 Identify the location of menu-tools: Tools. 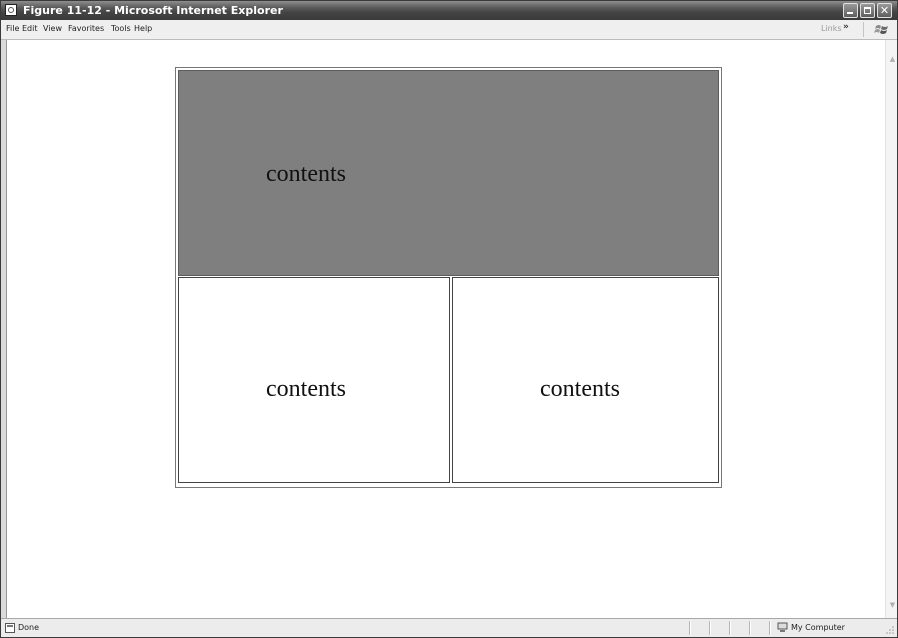
(121, 29).